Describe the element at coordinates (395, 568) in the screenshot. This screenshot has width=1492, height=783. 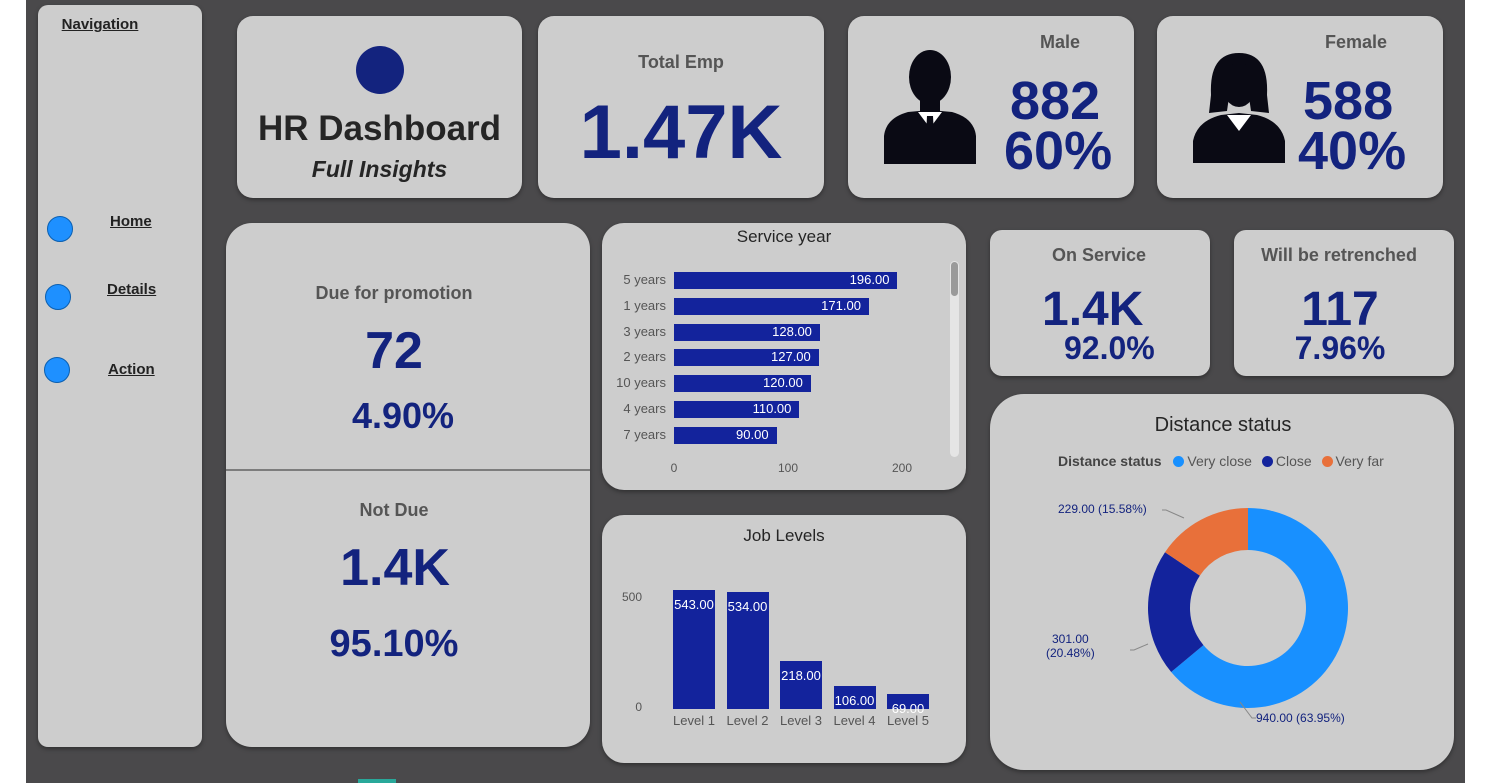
I see `not-due-value: 1.4K` at that location.